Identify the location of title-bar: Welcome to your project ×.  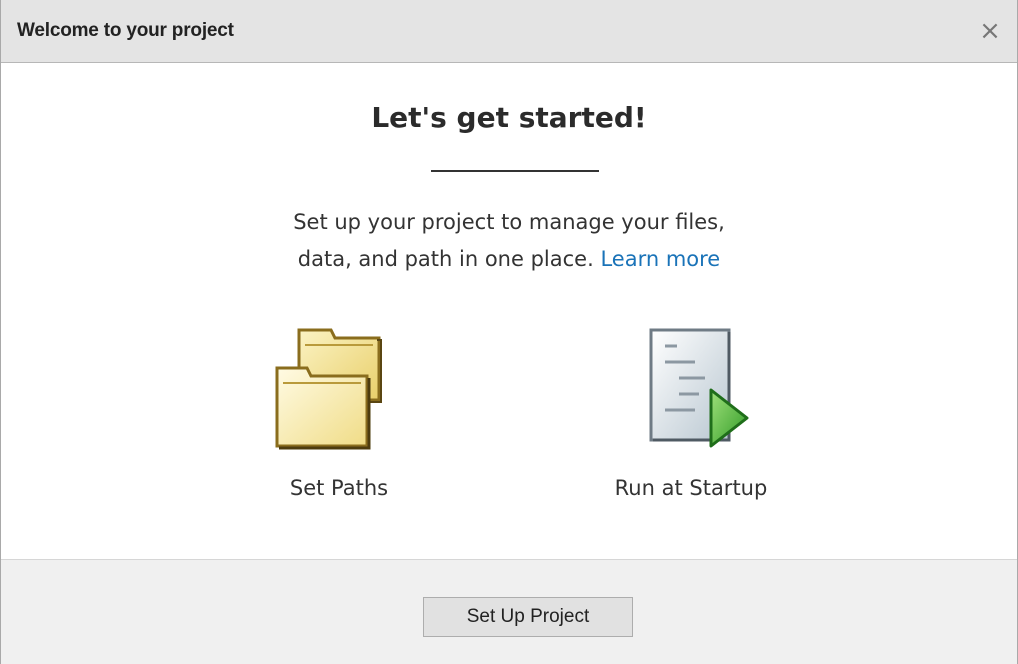
(509, 31).